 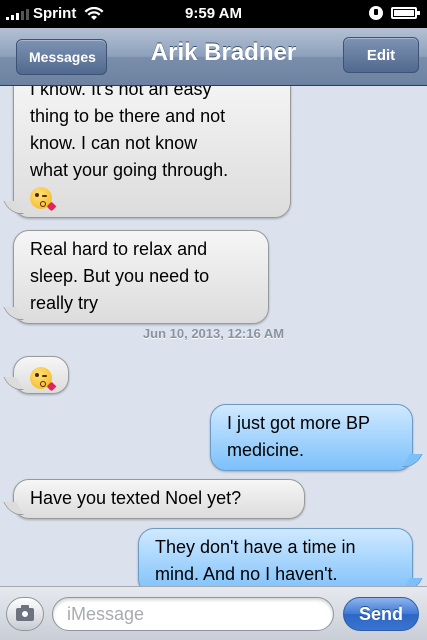 I want to click on send-button: Send, so click(x=381, y=614).